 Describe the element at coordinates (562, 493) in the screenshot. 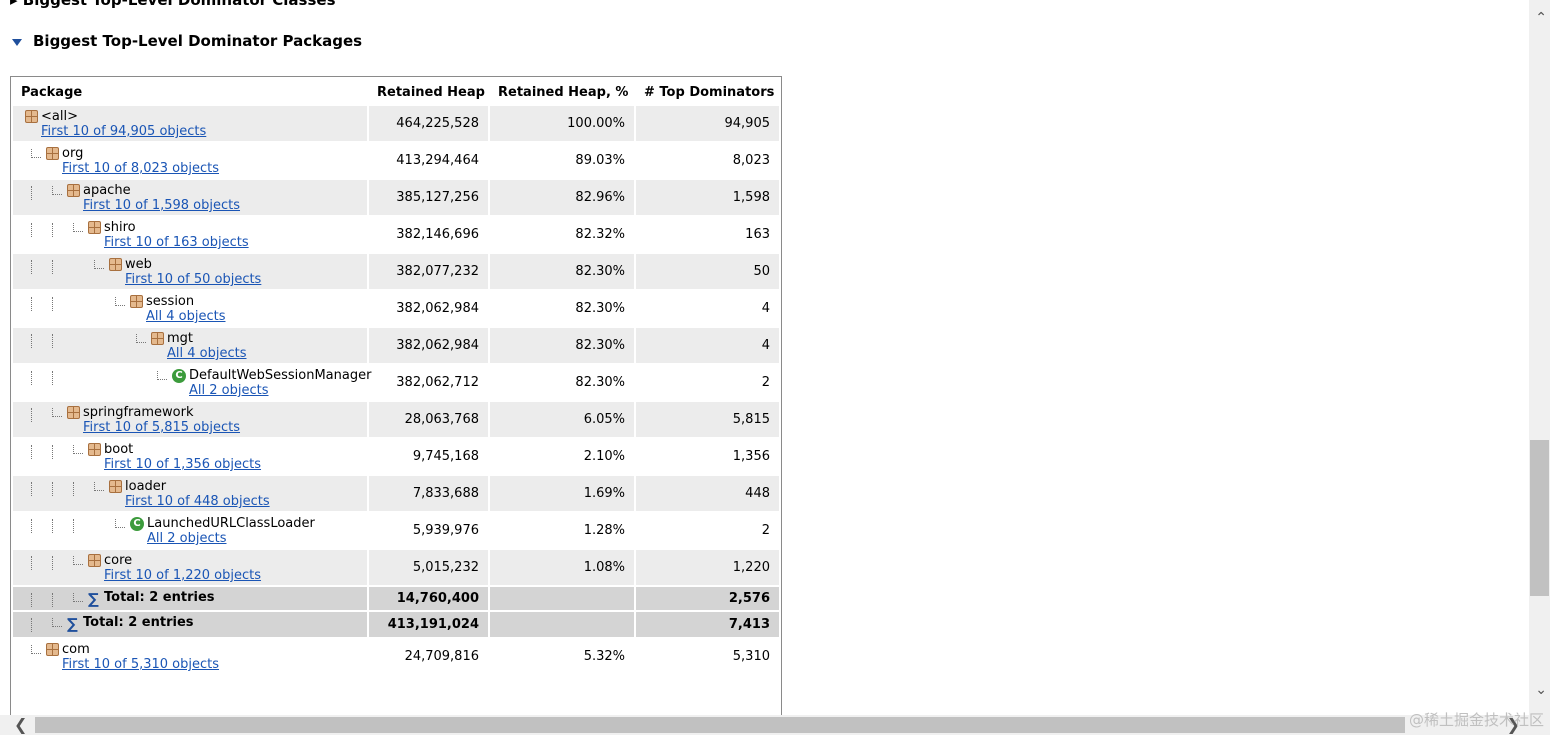

I see `retained-heap-pct: 1.69%` at that location.